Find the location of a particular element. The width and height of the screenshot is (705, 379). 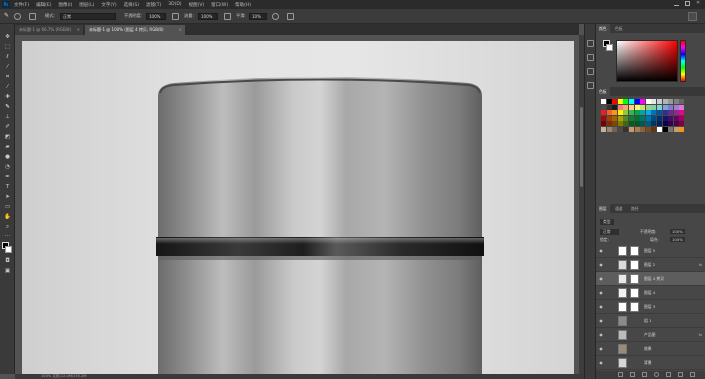

background-color is located at coordinates (8, 249).